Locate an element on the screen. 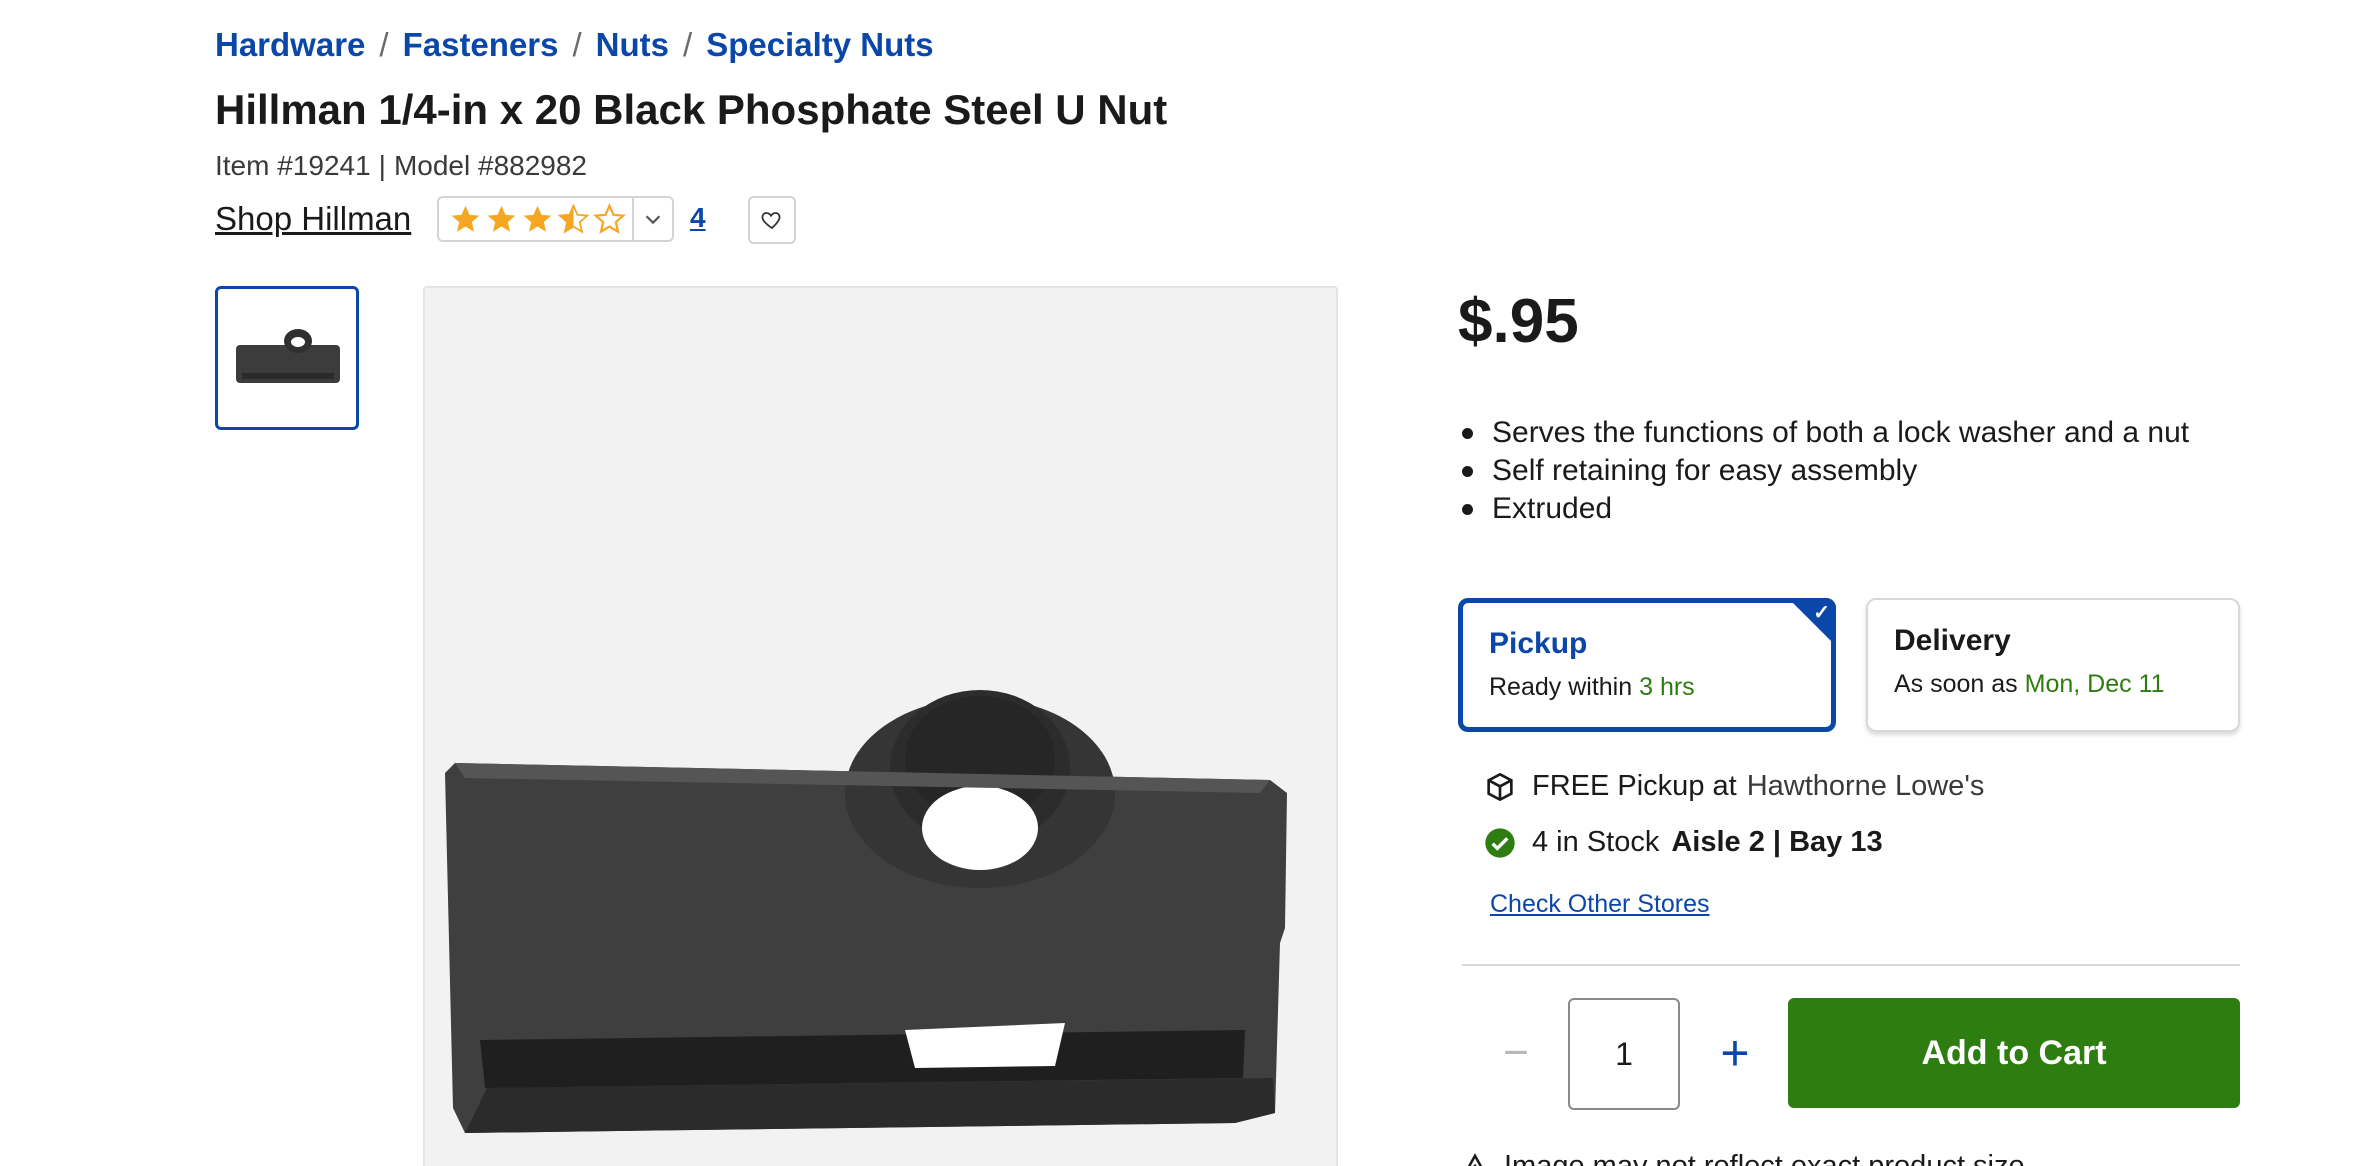 The image size is (2366, 1166). pickup-text: FREE Pickup at is located at coordinates (1634, 786).